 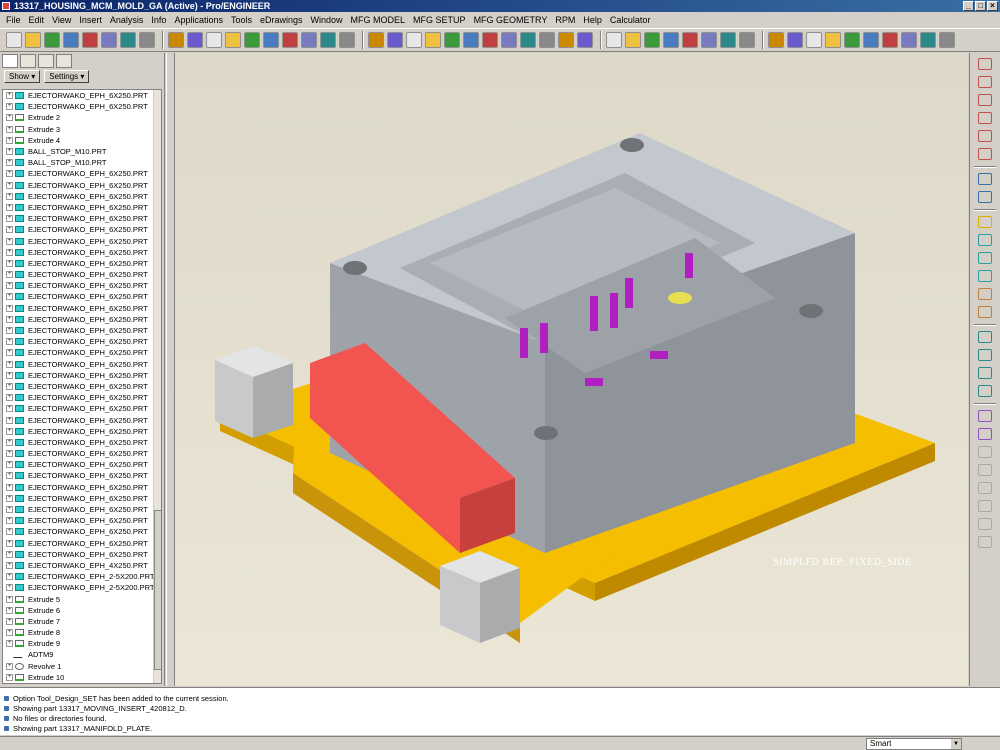 What do you see at coordinates (198, 20) in the screenshot?
I see `menu-item: Applications` at bounding box center [198, 20].